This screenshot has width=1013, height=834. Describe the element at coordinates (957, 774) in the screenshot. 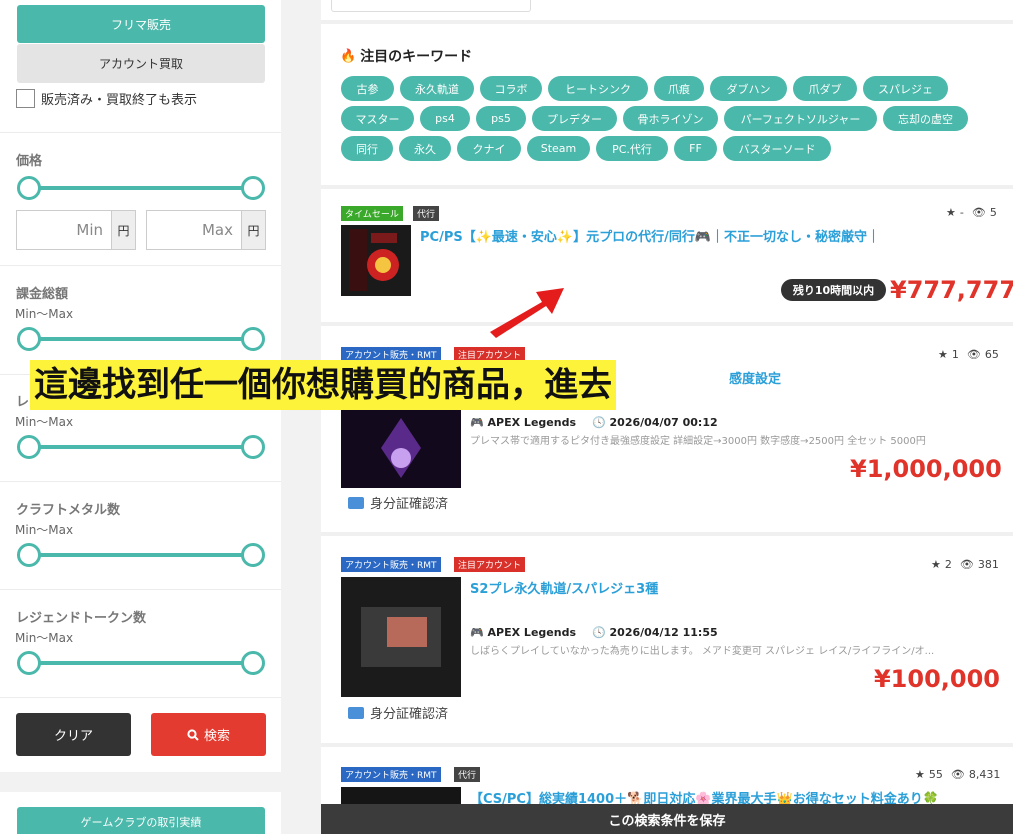

I see `eye-icon: 👁` at that location.